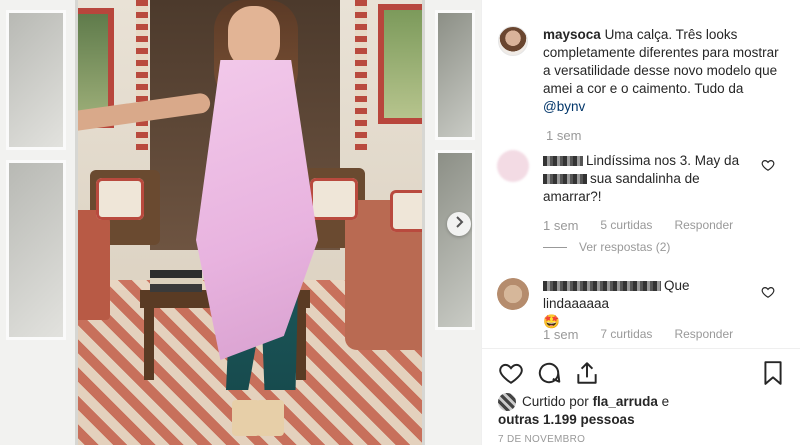  What do you see at coordinates (648, 304) in the screenshot?
I see `comment: Que lindaaaaaa Que lindaaaaaa 🤩` at bounding box center [648, 304].